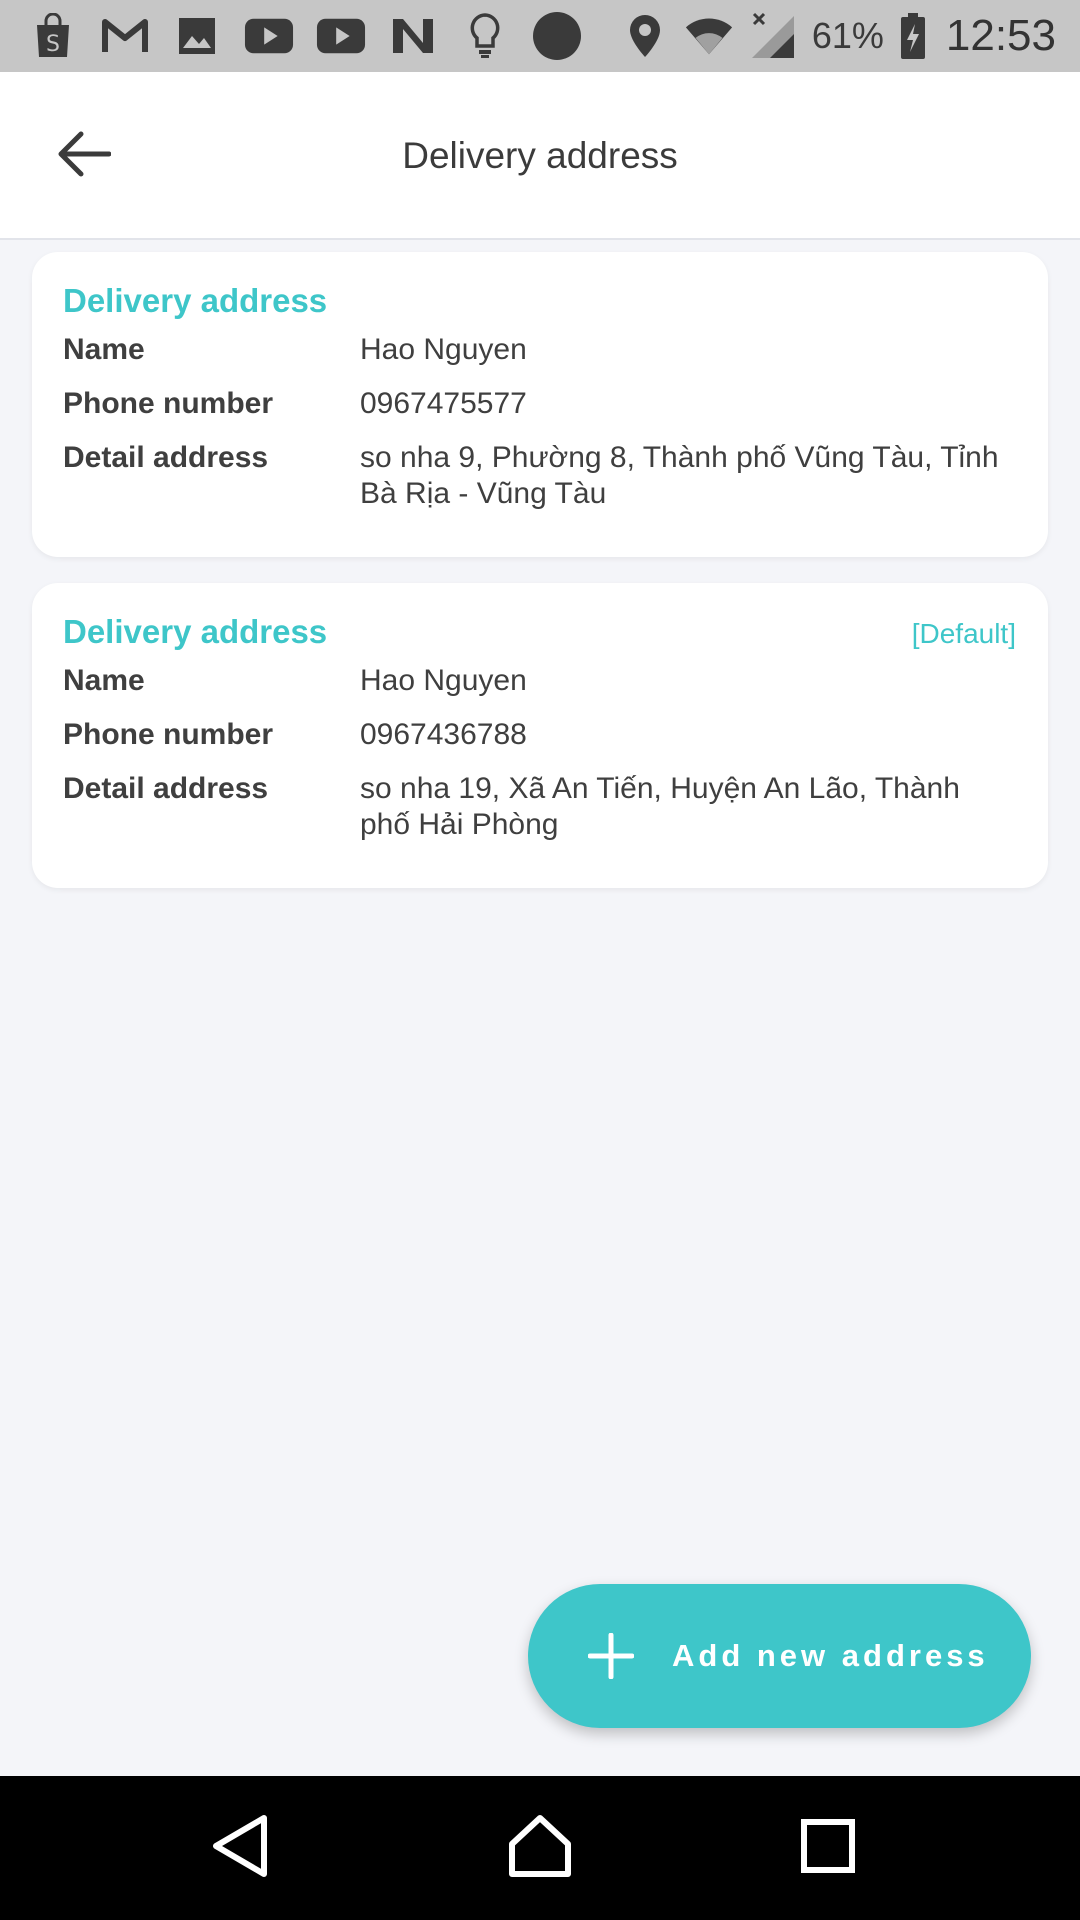 The width and height of the screenshot is (1080, 1920). I want to click on card-header: Delivery address, so click(539, 301).